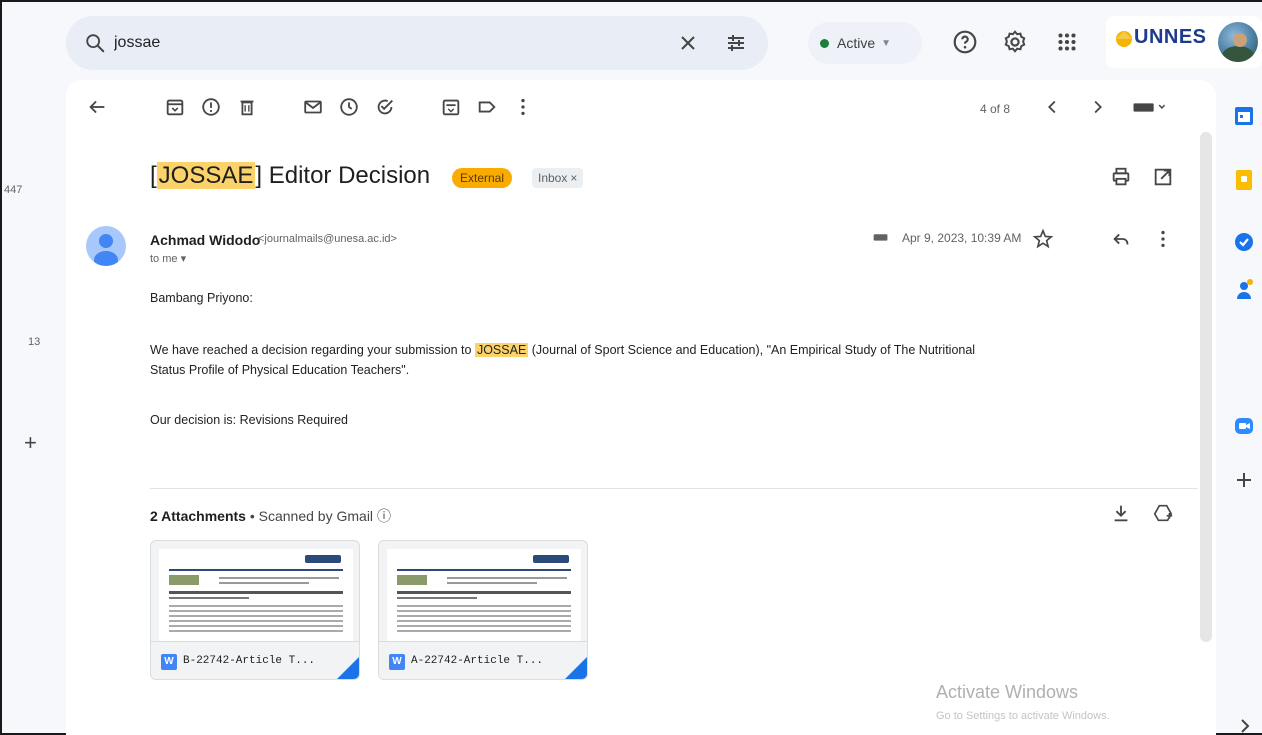 The height and width of the screenshot is (735, 1262). I want to click on expand-side-panel-chevron-icon, so click(1244, 724).